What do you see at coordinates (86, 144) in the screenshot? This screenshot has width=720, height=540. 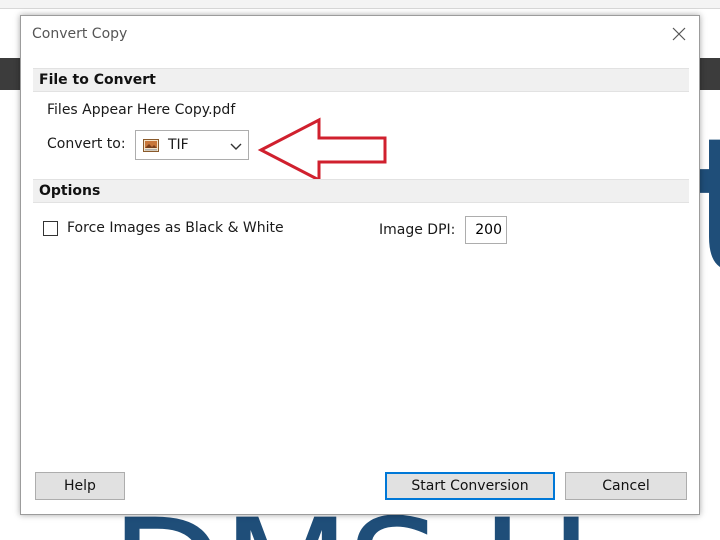 I see `convert-to-label: Convert to:` at bounding box center [86, 144].